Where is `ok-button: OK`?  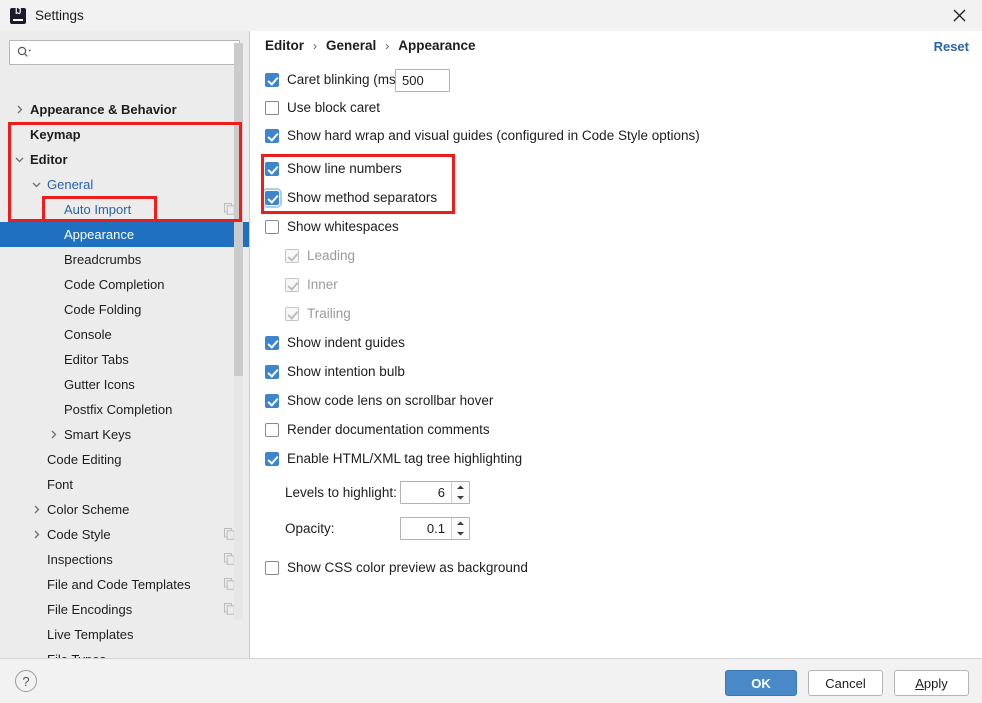 ok-button: OK is located at coordinates (761, 683).